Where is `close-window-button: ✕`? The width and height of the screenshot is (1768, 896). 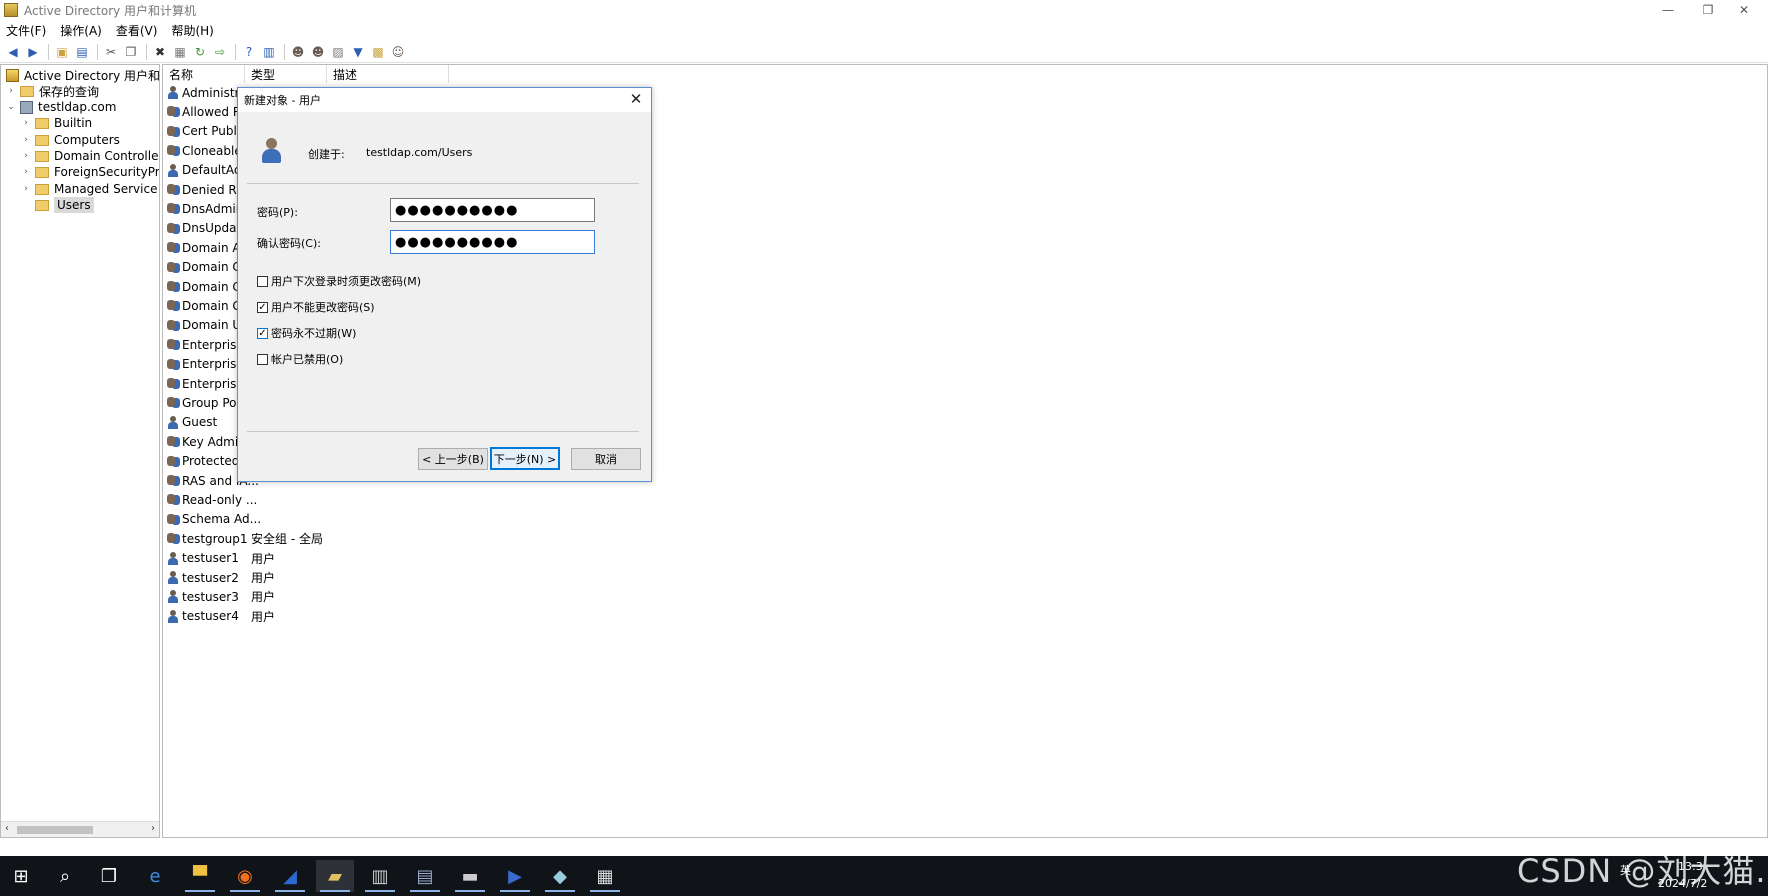
close-window-button: ✕ is located at coordinates (1744, 10).